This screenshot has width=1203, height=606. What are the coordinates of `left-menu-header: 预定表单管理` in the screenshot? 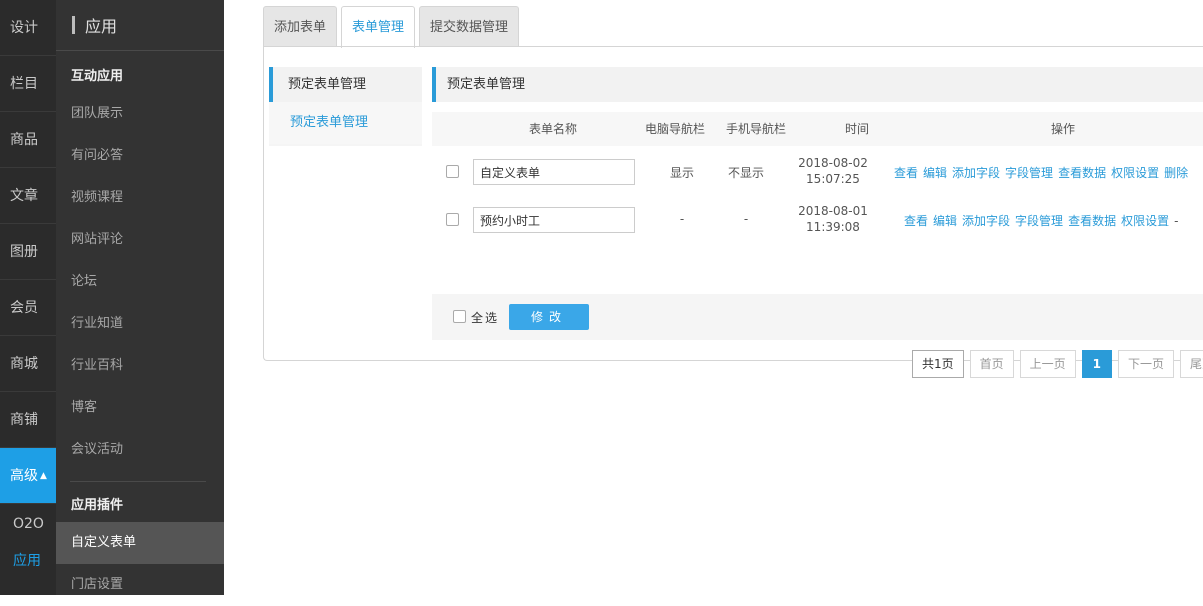 It's located at (345, 84).